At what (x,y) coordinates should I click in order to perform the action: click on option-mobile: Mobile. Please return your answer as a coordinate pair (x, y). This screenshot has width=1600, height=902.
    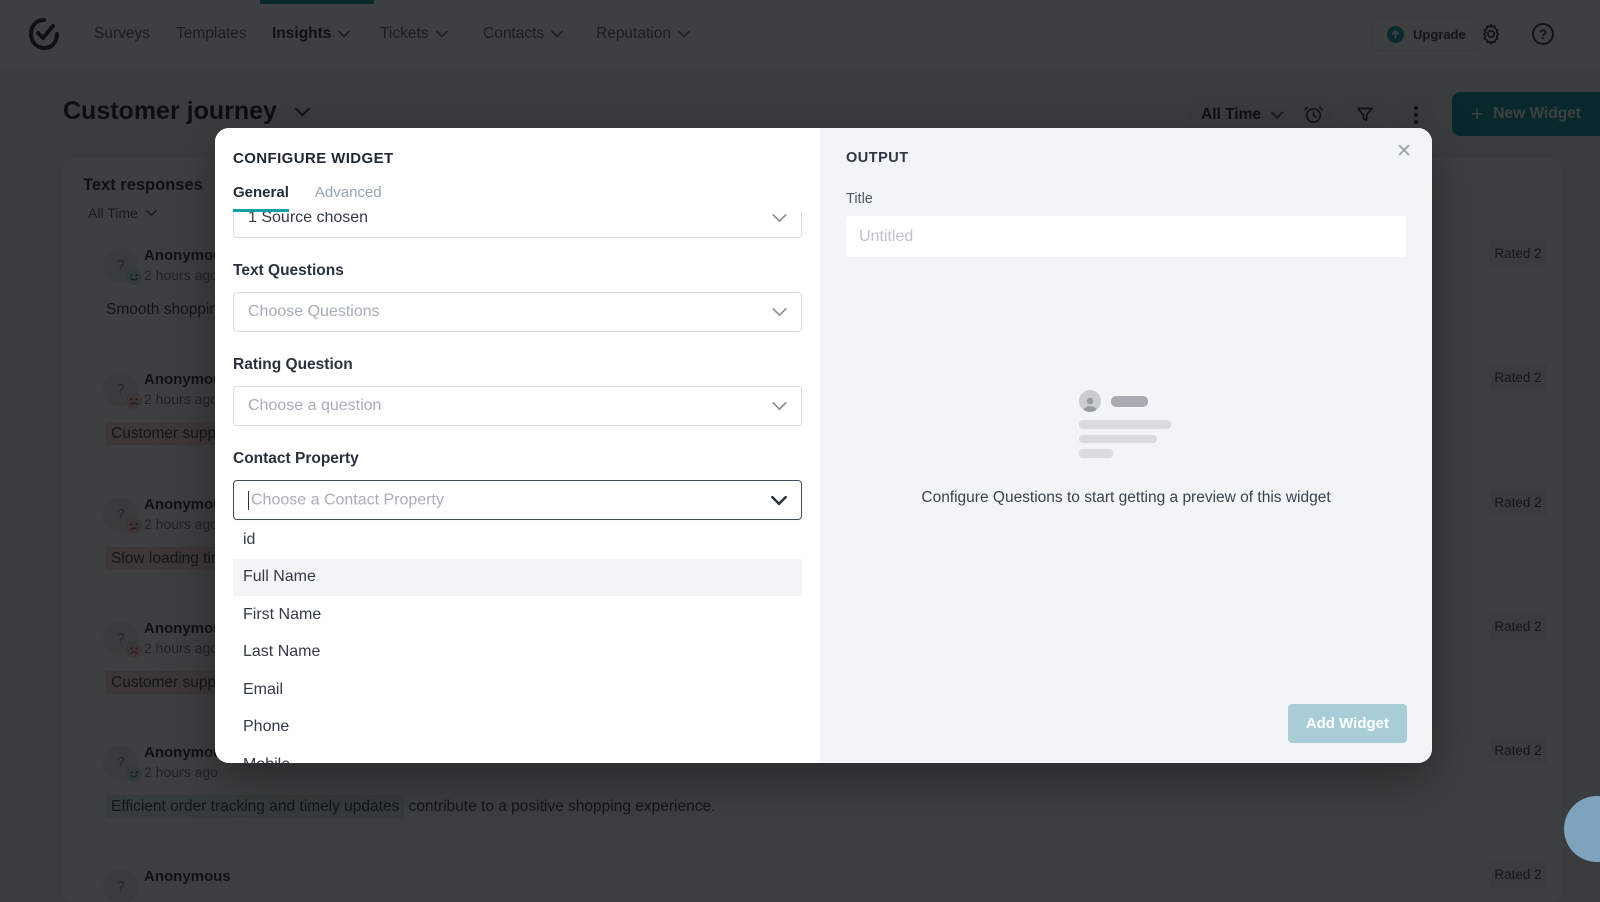
    Looking at the image, I should click on (517, 754).